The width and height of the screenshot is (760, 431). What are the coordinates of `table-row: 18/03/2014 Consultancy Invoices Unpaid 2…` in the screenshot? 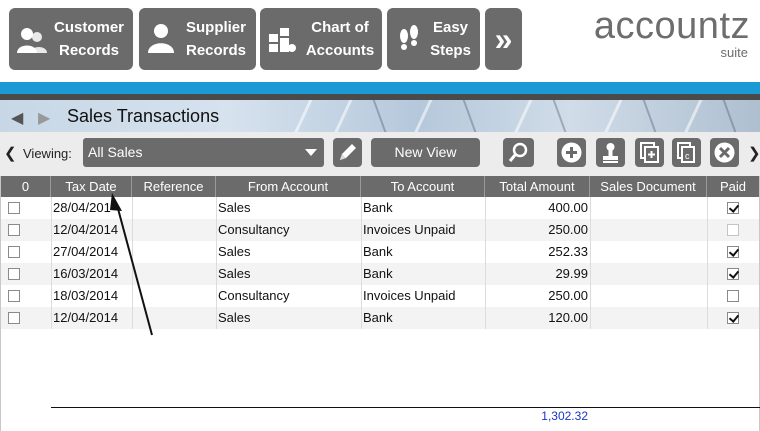 It's located at (380, 296).